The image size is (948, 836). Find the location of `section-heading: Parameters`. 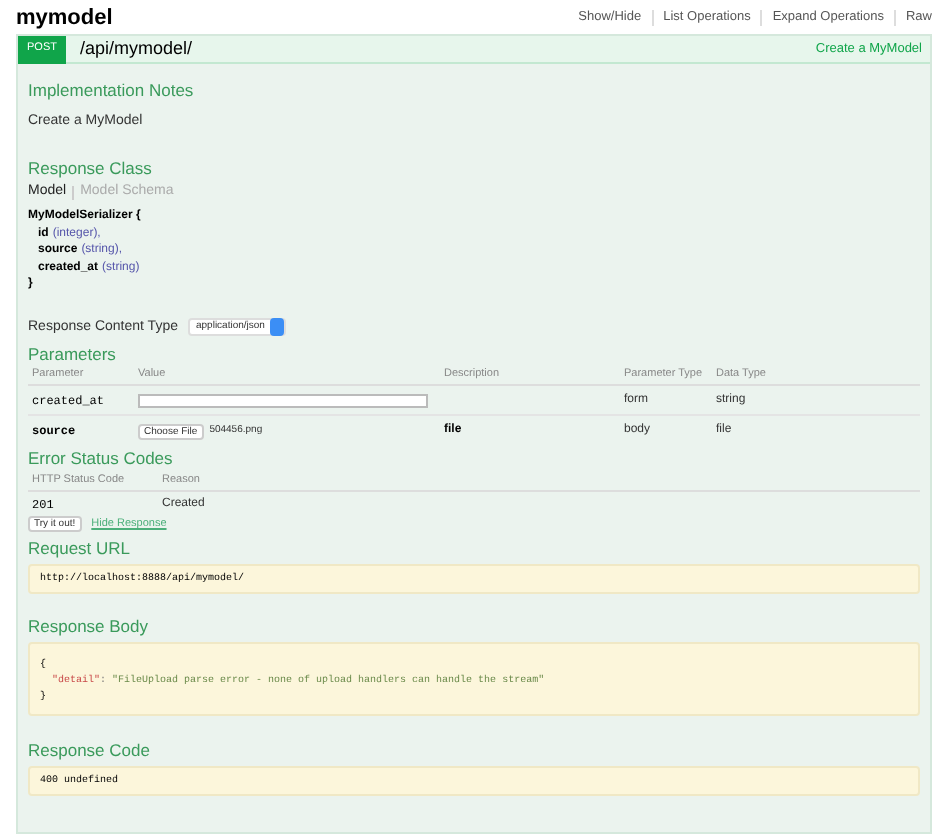

section-heading: Parameters is located at coordinates (73, 355).